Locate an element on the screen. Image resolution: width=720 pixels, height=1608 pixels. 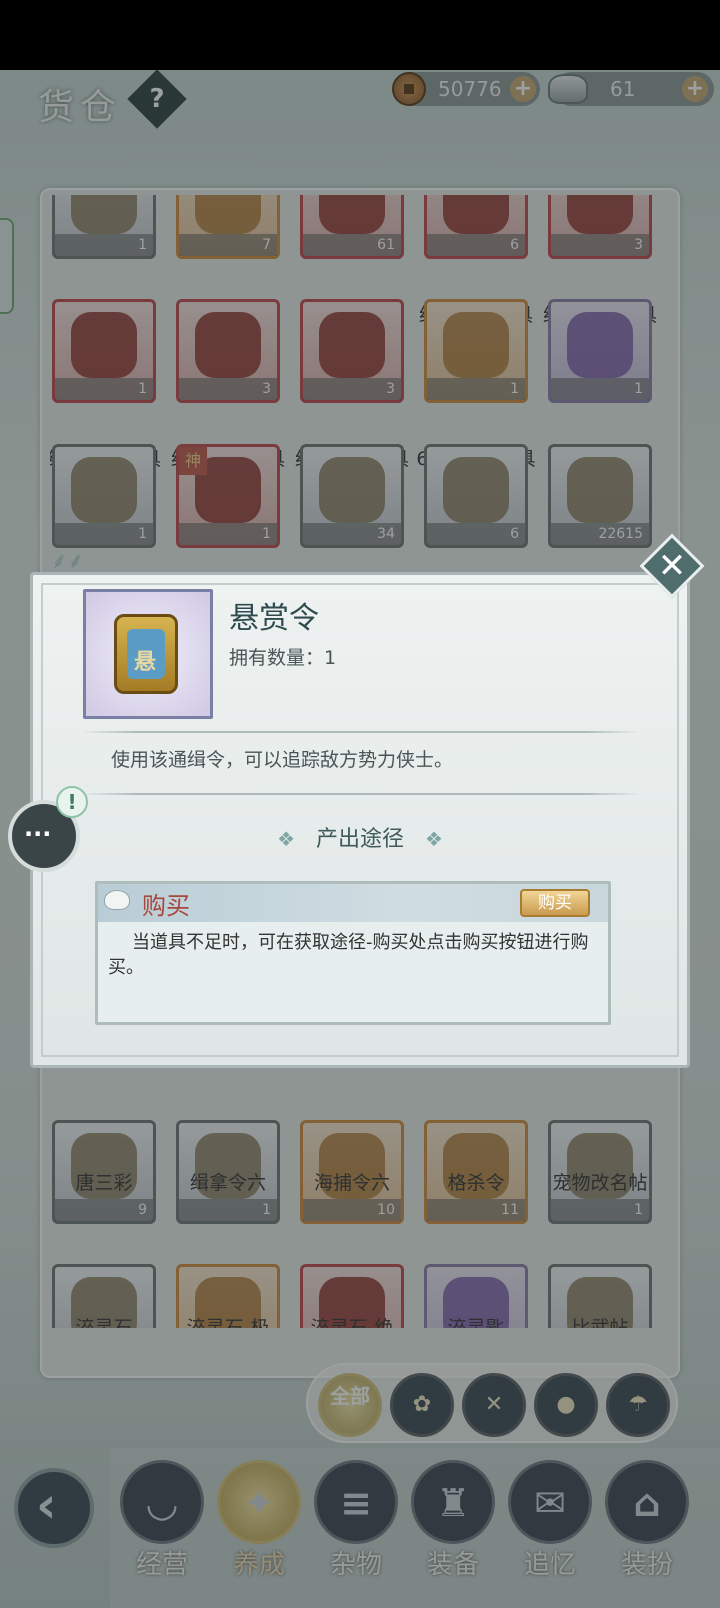
source-card-description: 当道具不足时，可在获取途径-购买处点击购买按钮进行购买。 is located at coordinates (348, 955).